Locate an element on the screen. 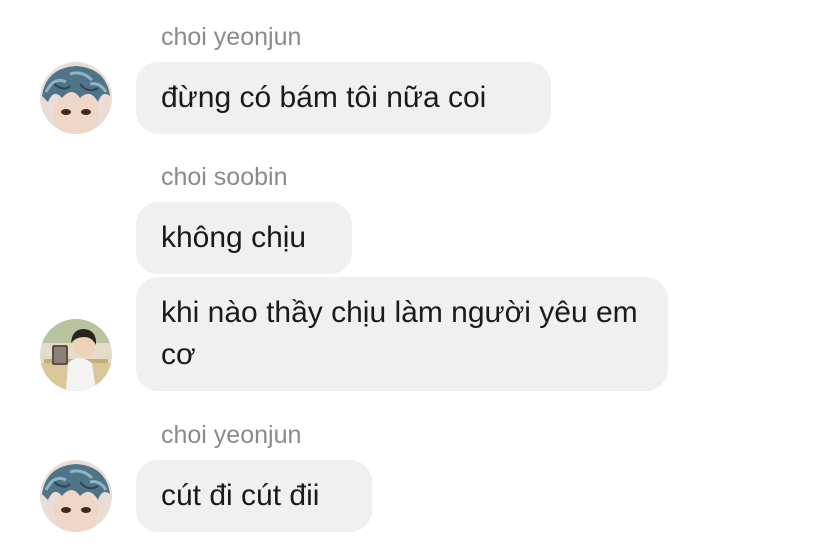  message-text: đừng có bám tôi nữa coi is located at coordinates (324, 97).